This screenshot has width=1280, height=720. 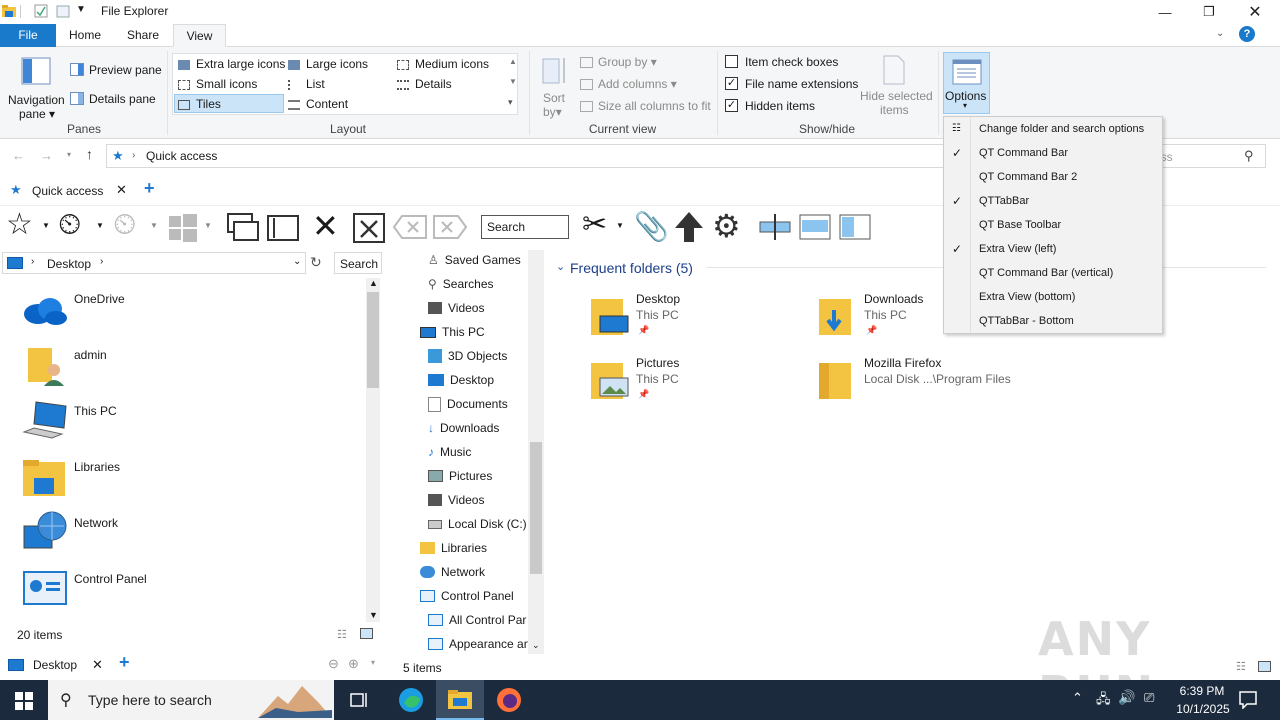 What do you see at coordinates (1053, 249) in the screenshot?
I see `menu-item-extra-view-left: ✓ Extra View (left)` at bounding box center [1053, 249].